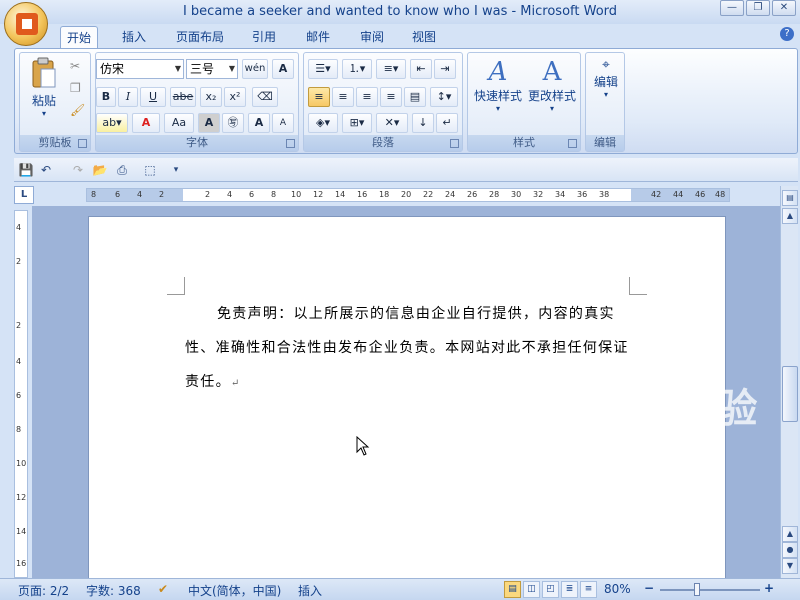 The width and height of the screenshot is (800, 600). I want to click on sort-icon: ↓, so click(423, 123).